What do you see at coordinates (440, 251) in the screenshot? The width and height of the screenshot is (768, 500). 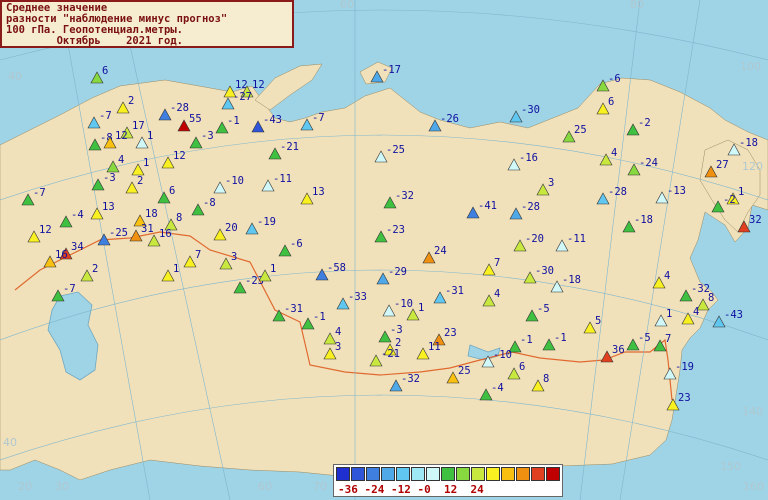 I see `station-value: 24` at bounding box center [440, 251].